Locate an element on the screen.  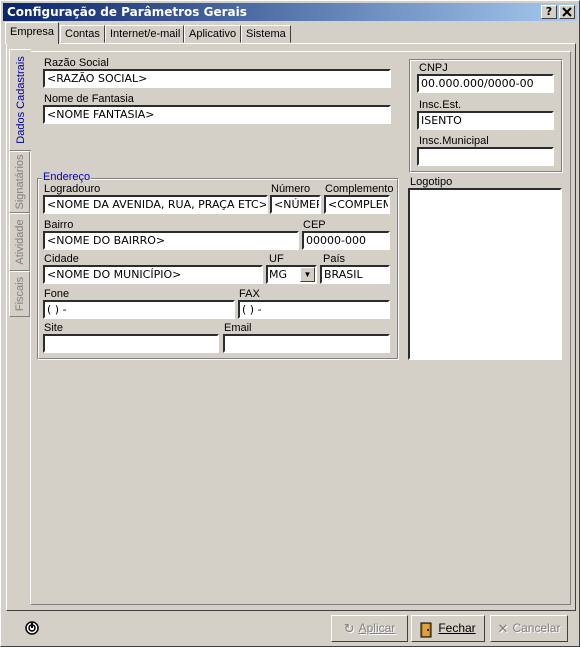
uf-value: MG is located at coordinates (278, 274).